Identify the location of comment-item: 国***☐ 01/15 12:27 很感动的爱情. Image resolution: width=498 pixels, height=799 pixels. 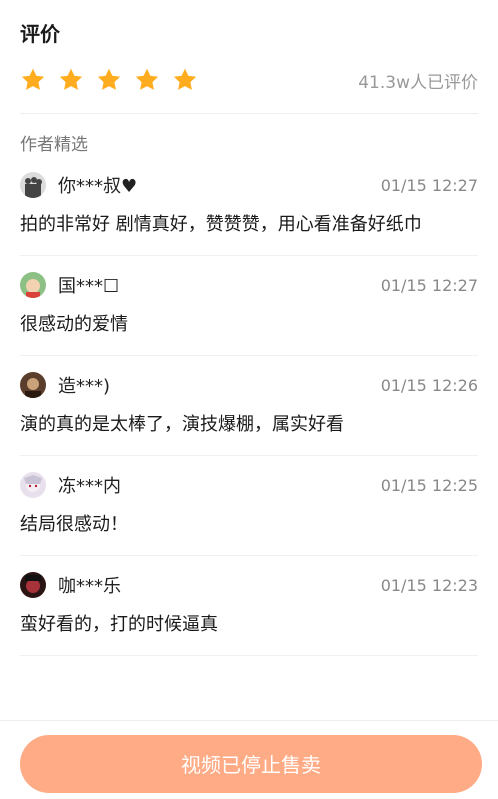
(249, 306).